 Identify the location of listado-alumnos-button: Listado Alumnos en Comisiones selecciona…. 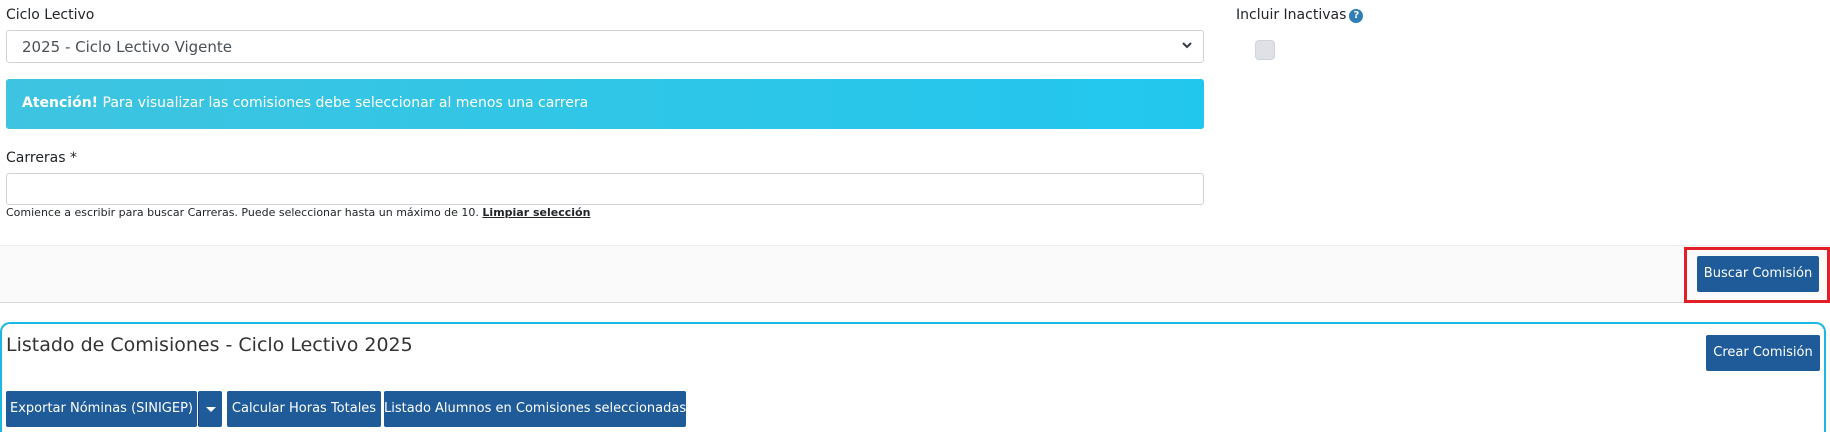
(535, 409).